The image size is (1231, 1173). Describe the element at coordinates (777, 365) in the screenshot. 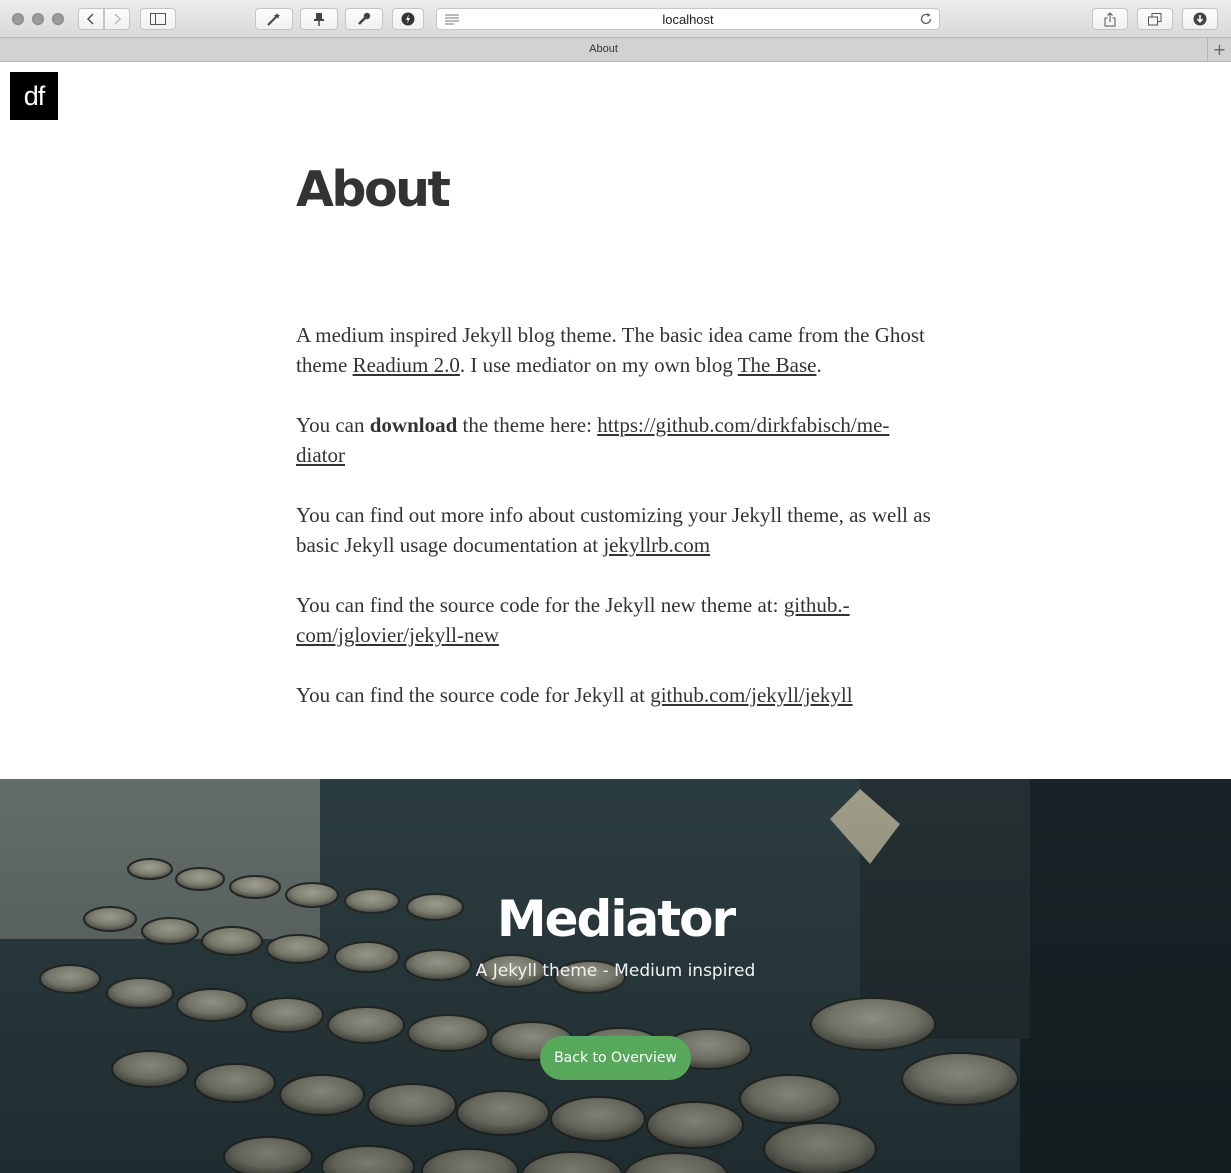

I see `the-base-link: The Base` at that location.